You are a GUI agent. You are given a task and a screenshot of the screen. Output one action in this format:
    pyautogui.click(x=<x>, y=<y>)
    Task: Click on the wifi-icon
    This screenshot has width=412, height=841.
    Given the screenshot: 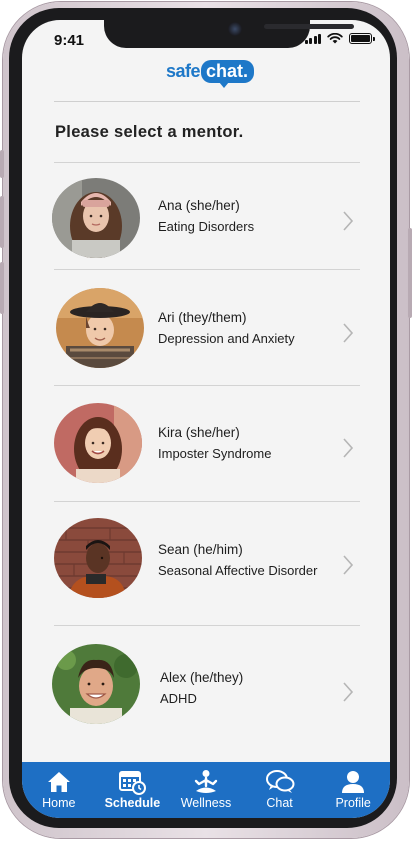 What is the action you would take?
    pyautogui.click(x=335, y=38)
    